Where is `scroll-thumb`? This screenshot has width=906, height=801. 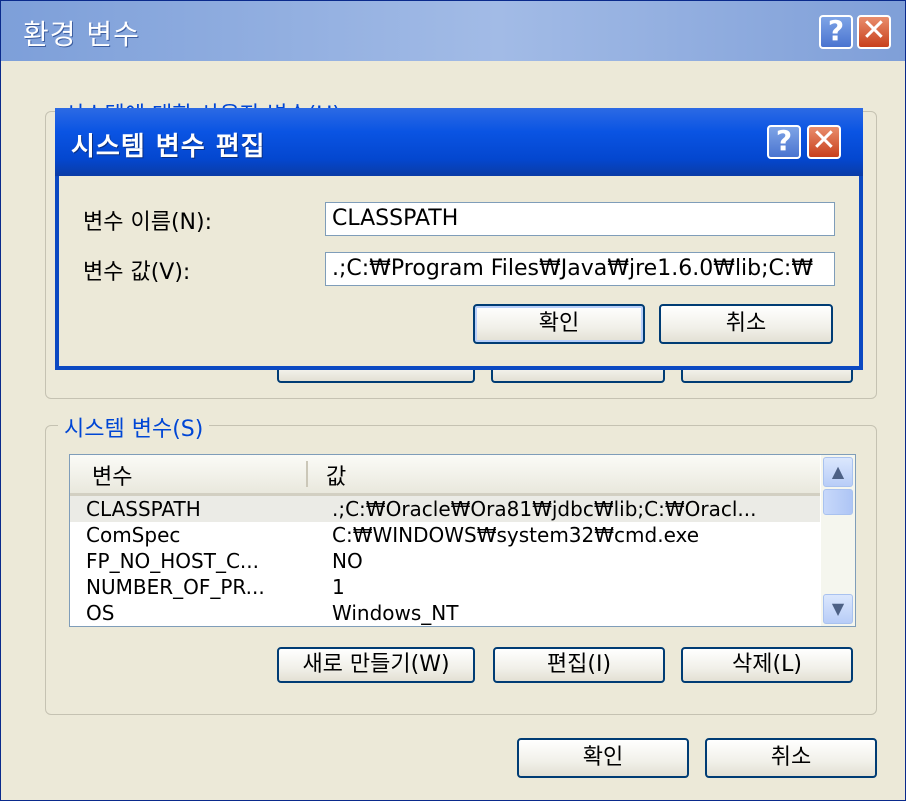 scroll-thumb is located at coordinates (838, 502).